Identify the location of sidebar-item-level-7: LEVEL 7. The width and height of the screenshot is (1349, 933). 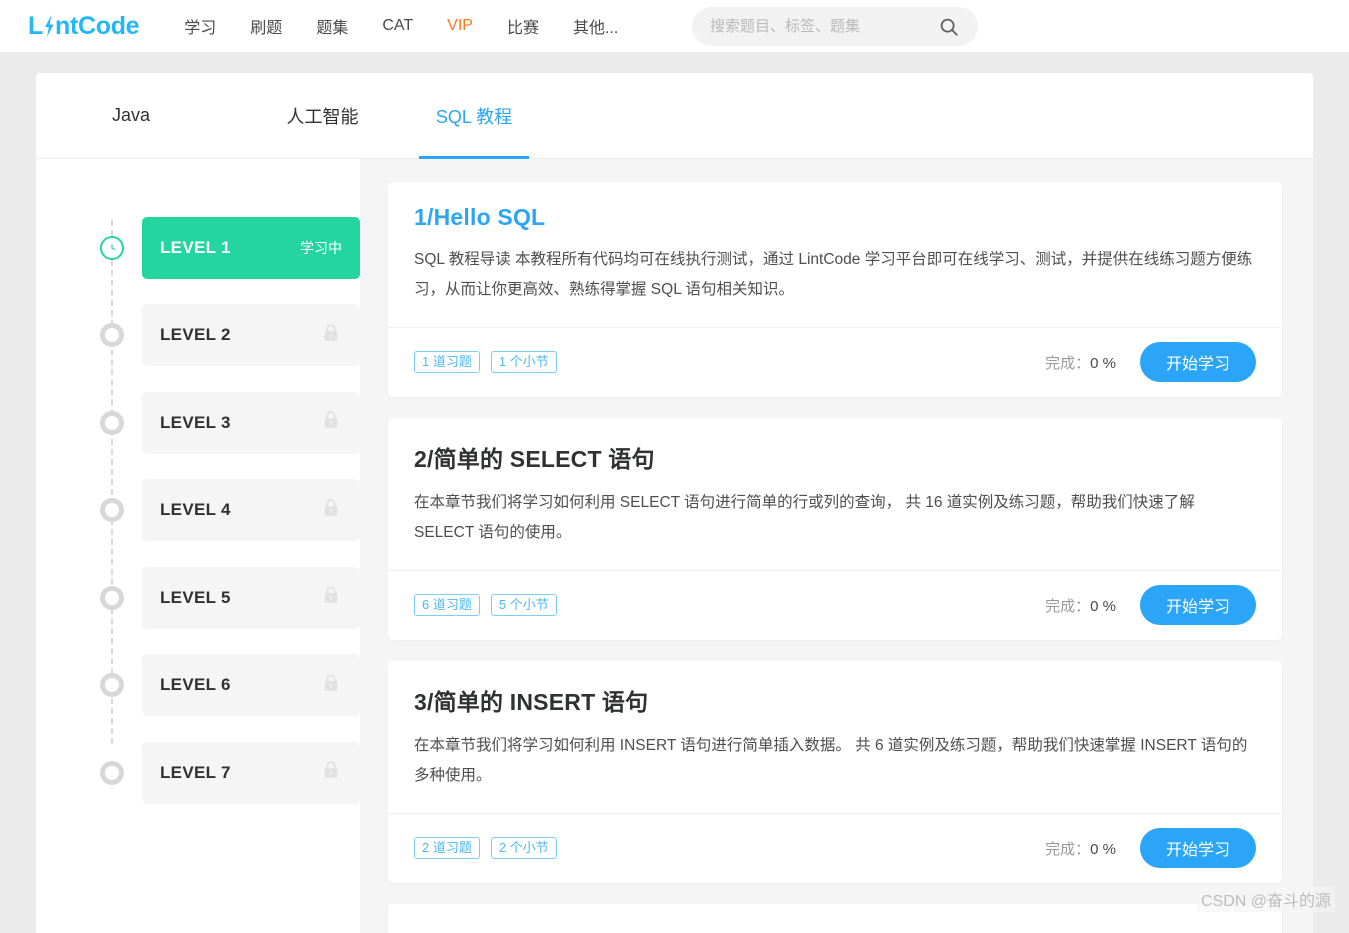
(251, 773).